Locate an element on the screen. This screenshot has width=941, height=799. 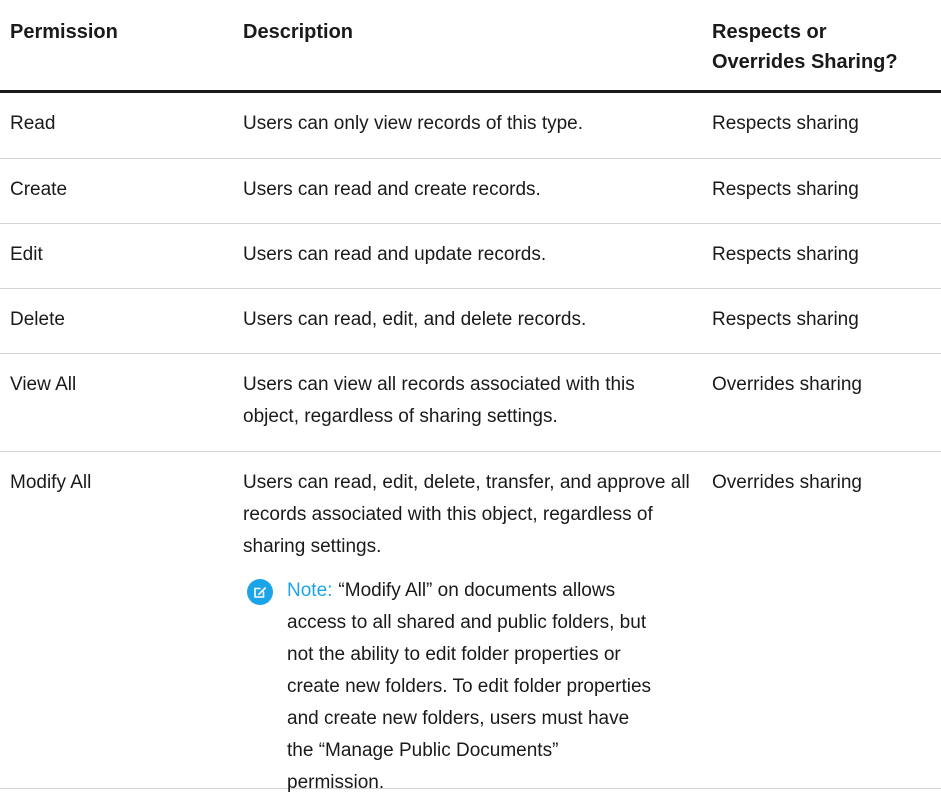
permission-cell: Create is located at coordinates (39, 189).